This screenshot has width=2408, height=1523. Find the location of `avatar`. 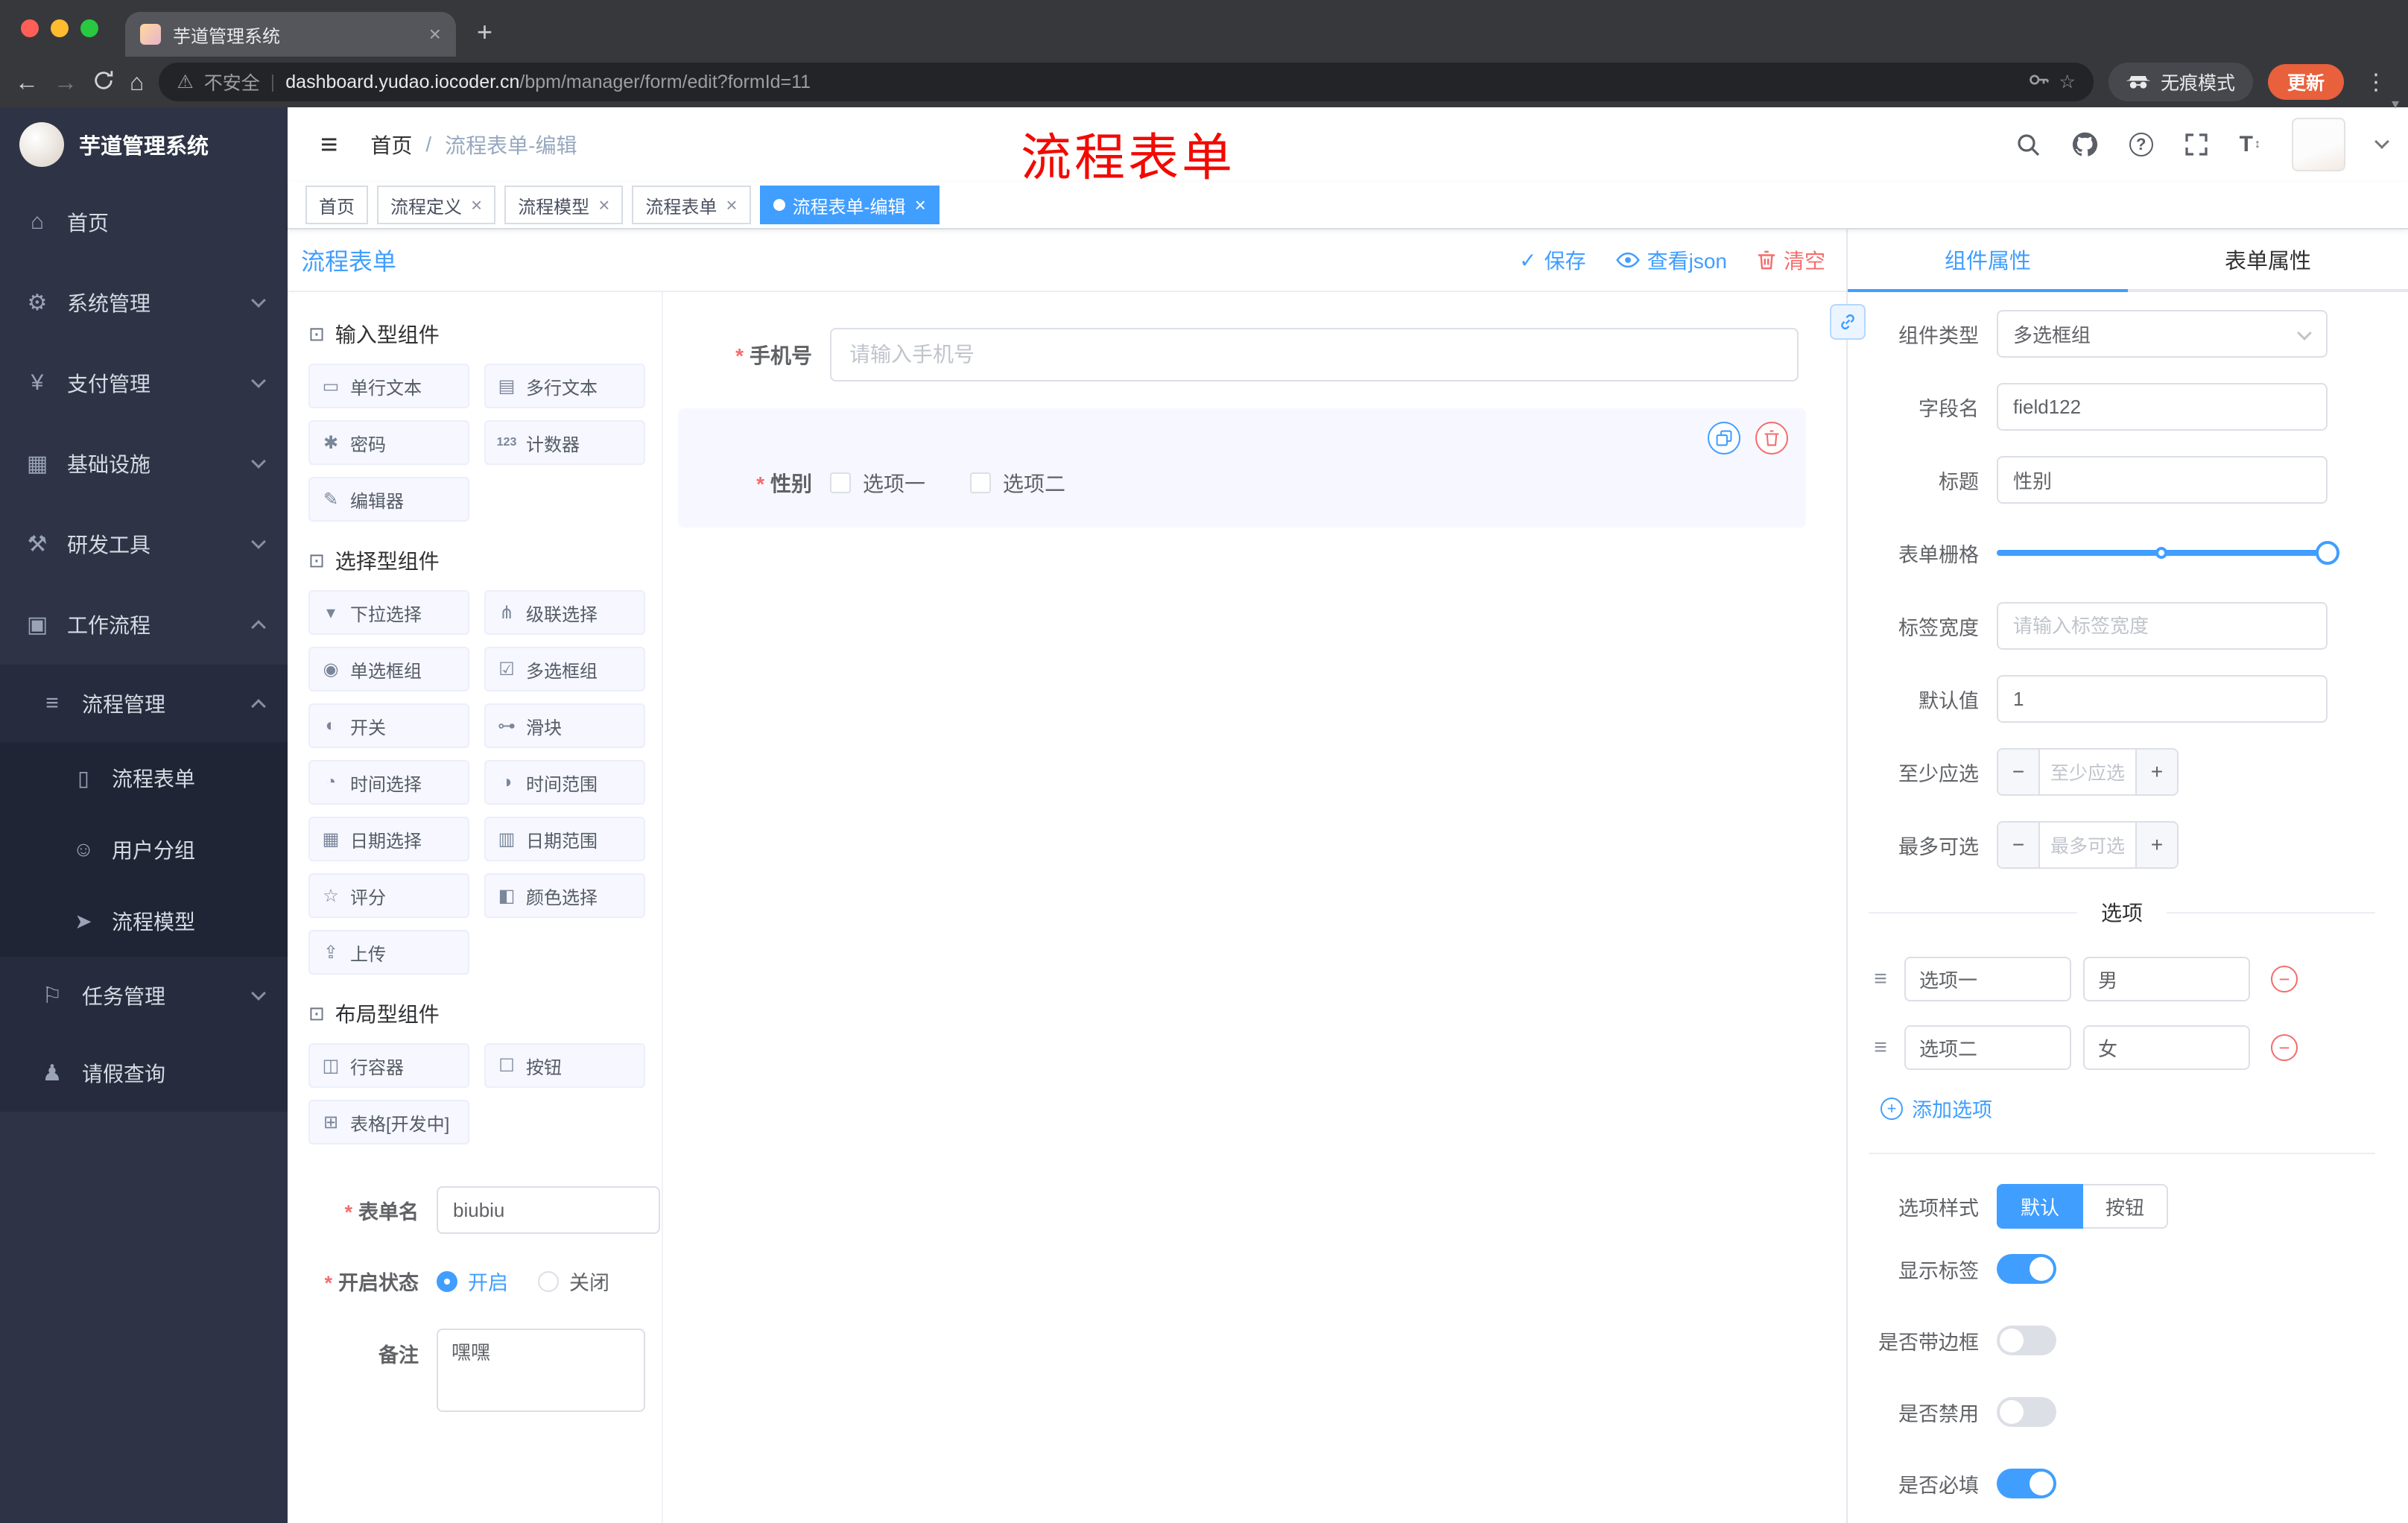

avatar is located at coordinates (2318, 144).